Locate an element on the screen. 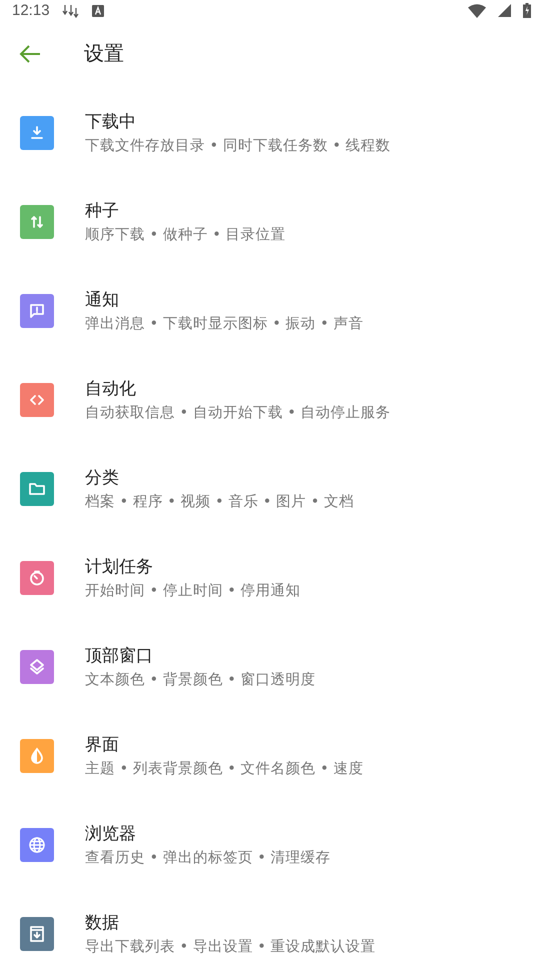 This screenshot has height=978, width=545. setting-summary: 开始时间 • 停止时间 • 停用通知 is located at coordinates (193, 591).